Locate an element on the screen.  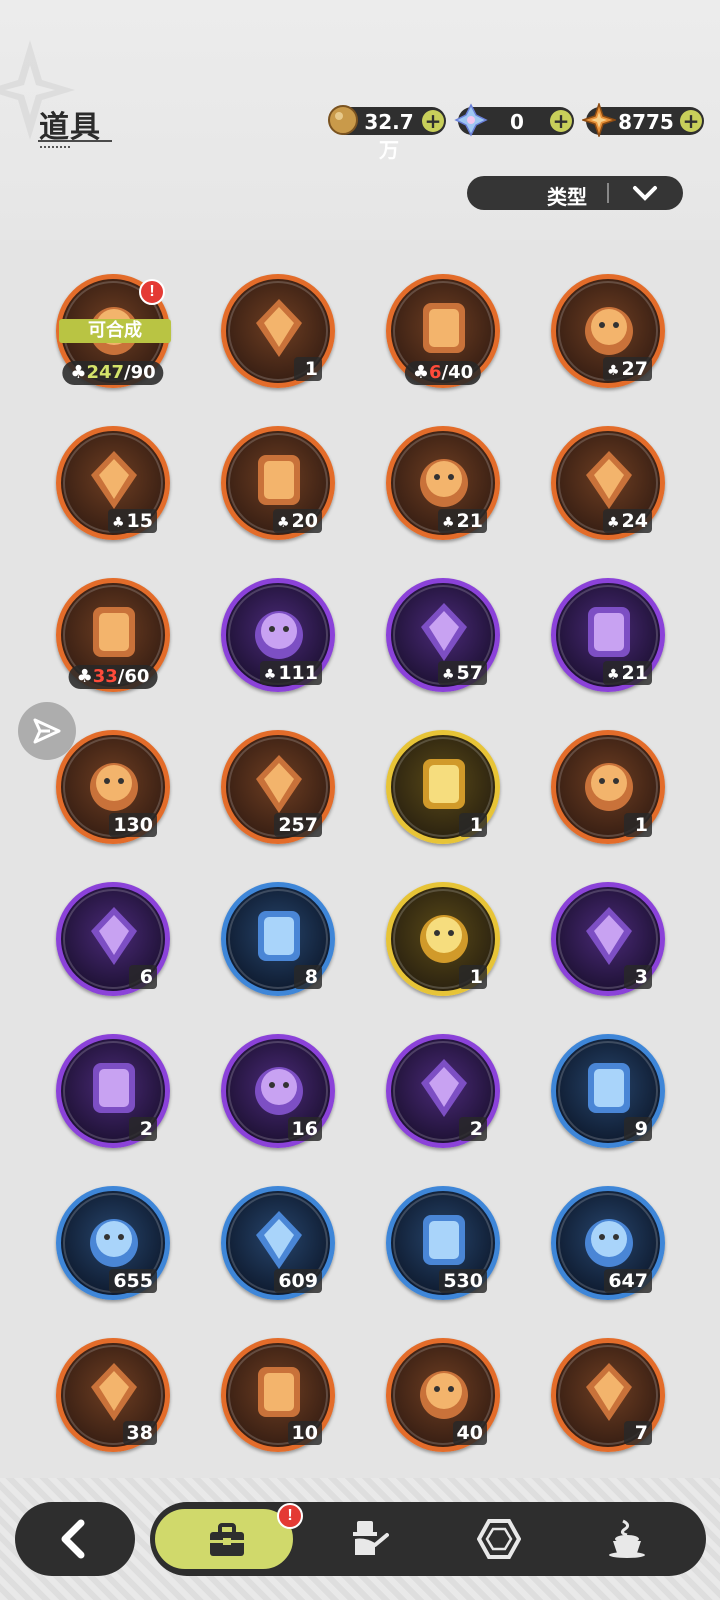
inventory-slot: ♣ 15 is located at coordinates (122, 490).